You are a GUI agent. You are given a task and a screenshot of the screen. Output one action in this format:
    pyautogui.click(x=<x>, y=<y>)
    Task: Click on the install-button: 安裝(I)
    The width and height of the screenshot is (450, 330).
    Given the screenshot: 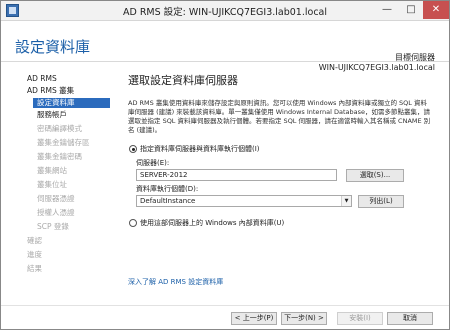 What is the action you would take?
    pyautogui.click(x=360, y=318)
    